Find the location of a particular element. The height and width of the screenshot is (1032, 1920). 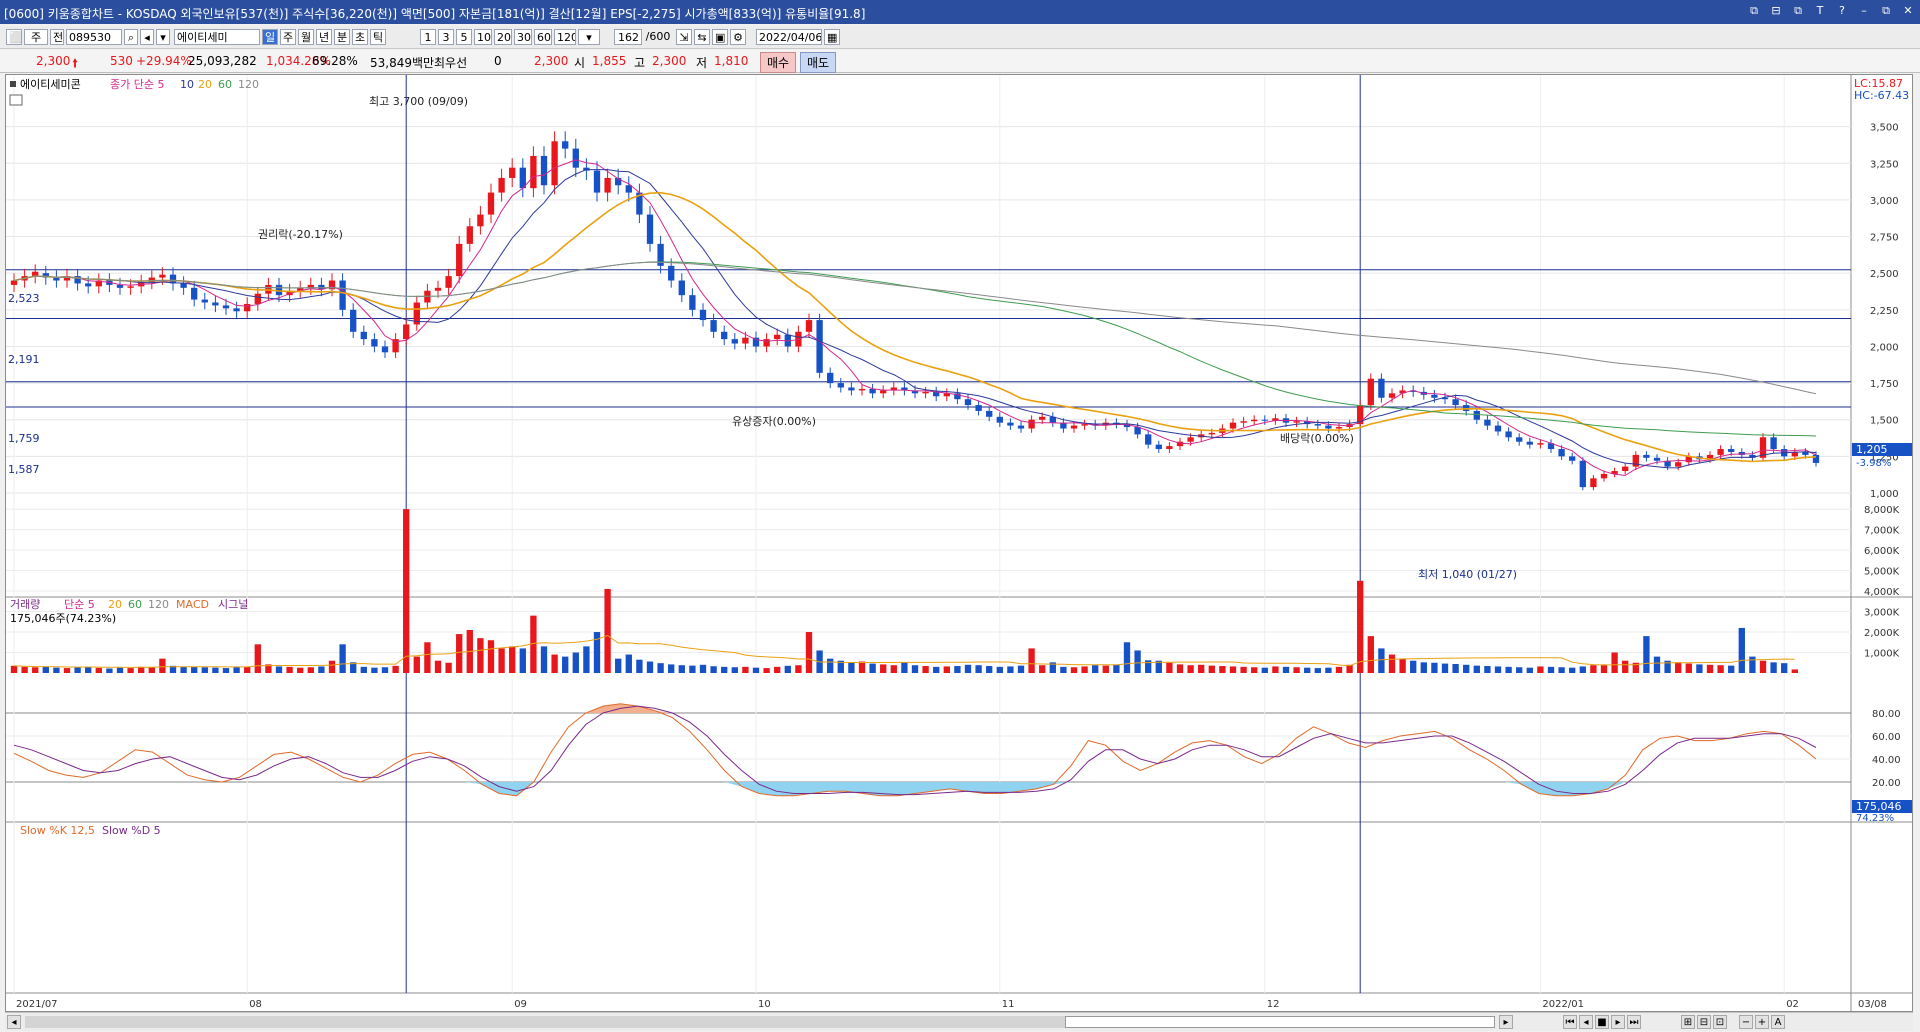

mult-custom-select: ▾ is located at coordinates (589, 37).